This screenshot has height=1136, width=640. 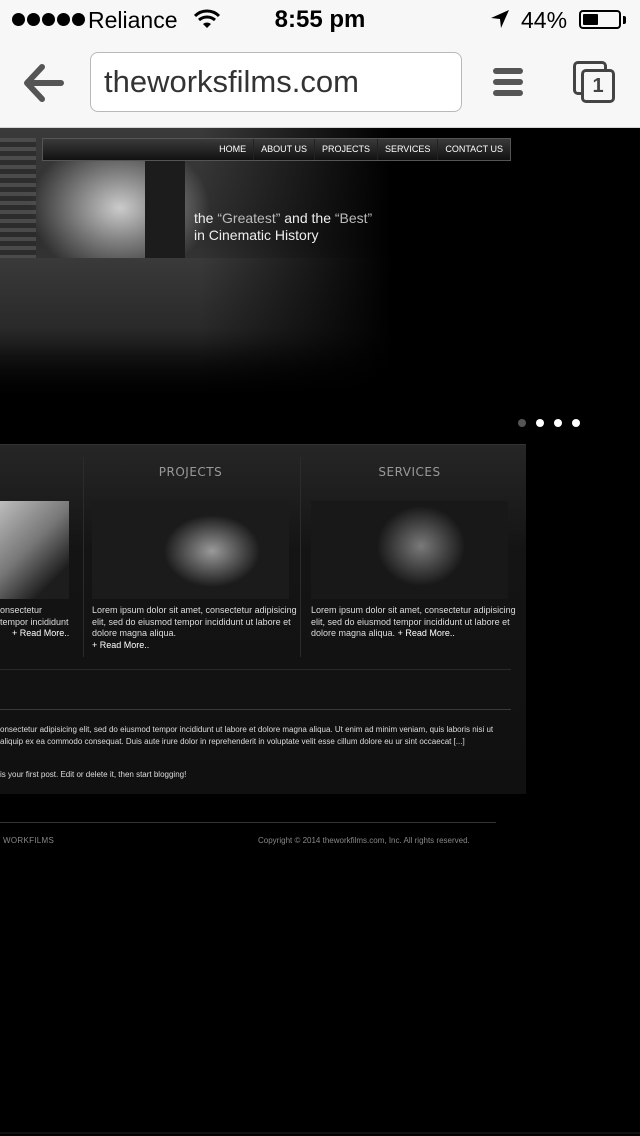 What do you see at coordinates (43, 83) in the screenshot?
I see `back-arrow-icon` at bounding box center [43, 83].